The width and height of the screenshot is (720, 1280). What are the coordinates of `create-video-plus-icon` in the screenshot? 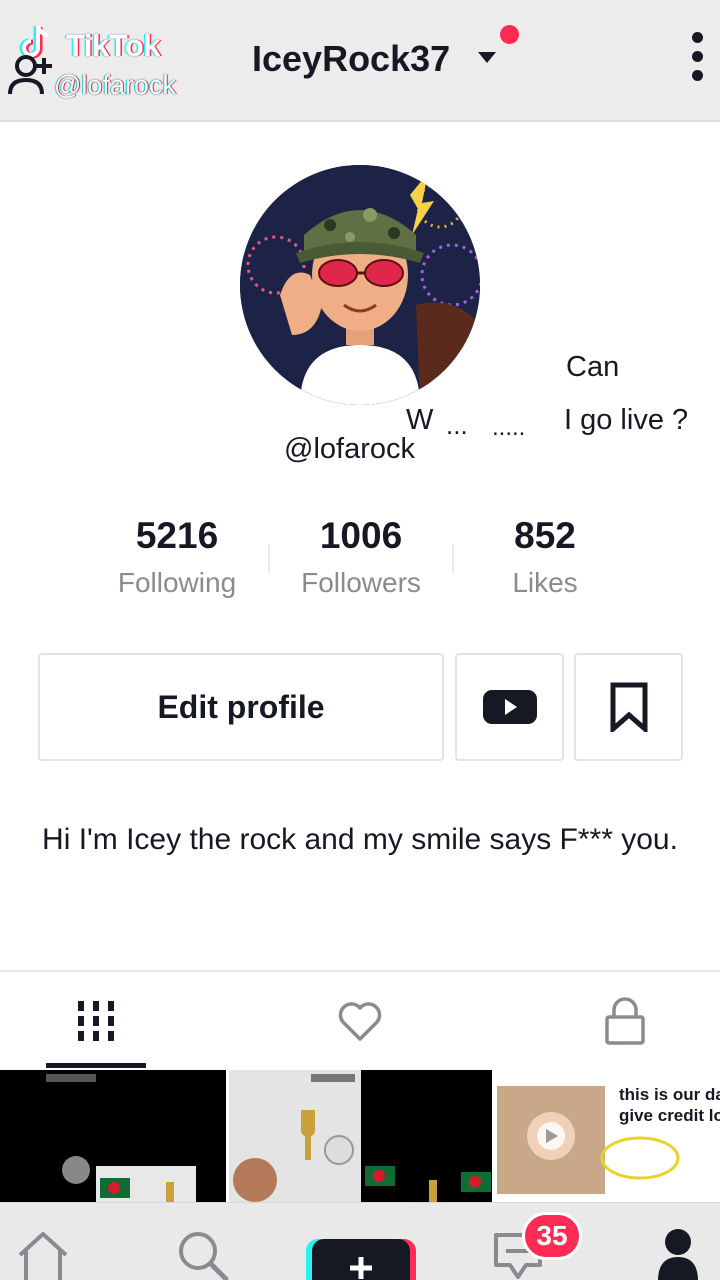 It's located at (361, 1259).